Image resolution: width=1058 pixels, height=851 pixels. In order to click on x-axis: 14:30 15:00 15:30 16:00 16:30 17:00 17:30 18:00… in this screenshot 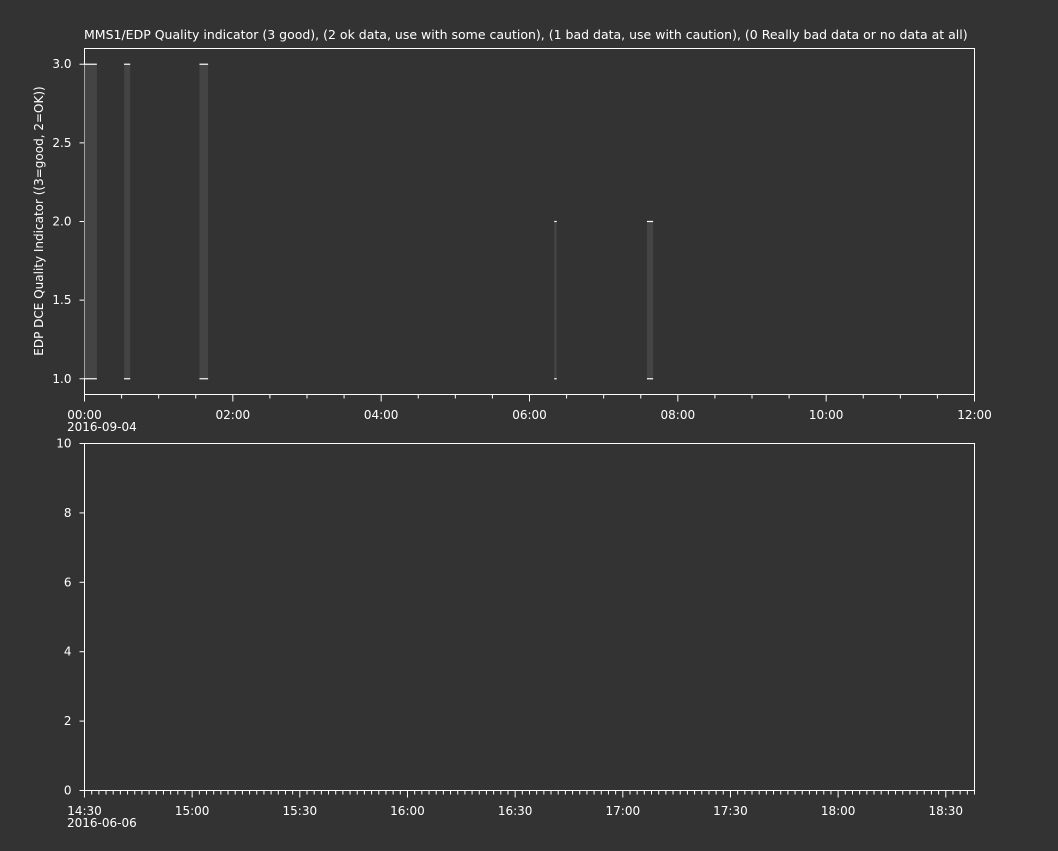, I will do `click(521, 804)`.